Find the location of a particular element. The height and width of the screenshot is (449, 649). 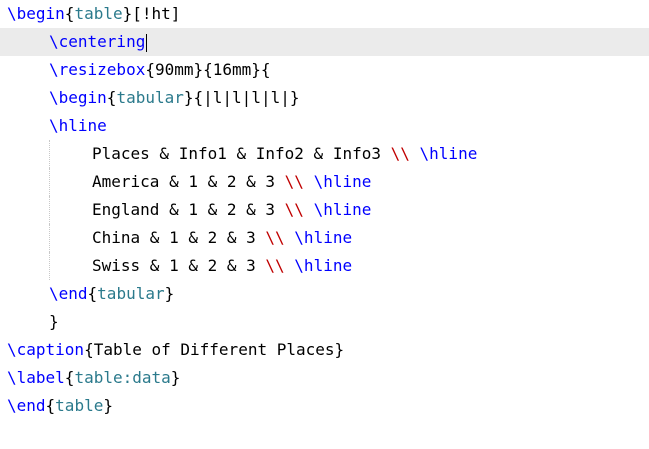

code-line-6: Places & Info1 & Info2 & Info3 \\ \hline is located at coordinates (324, 154).